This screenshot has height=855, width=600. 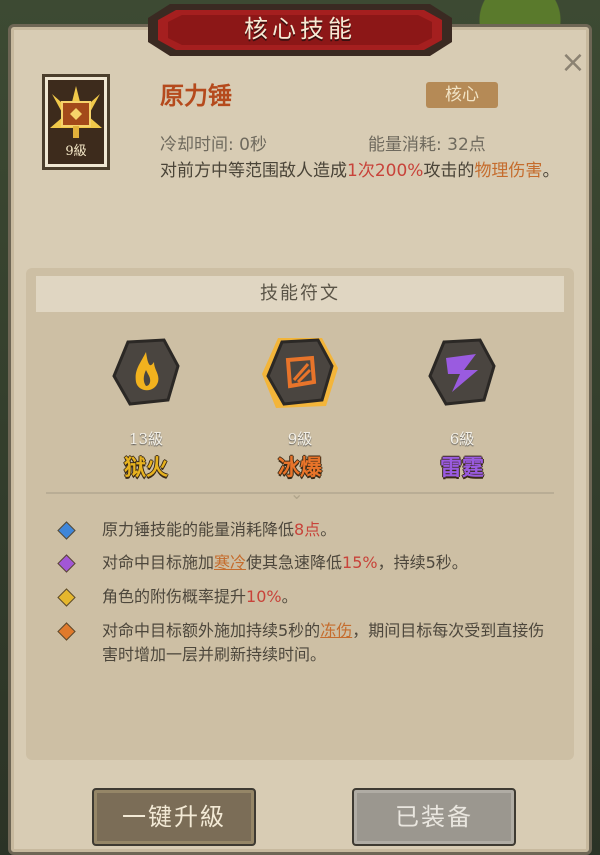 I want to click on rune-effect: 对命中目标施加寒冷使其急速降低15%，持续5秒。, so click(x=308, y=563).